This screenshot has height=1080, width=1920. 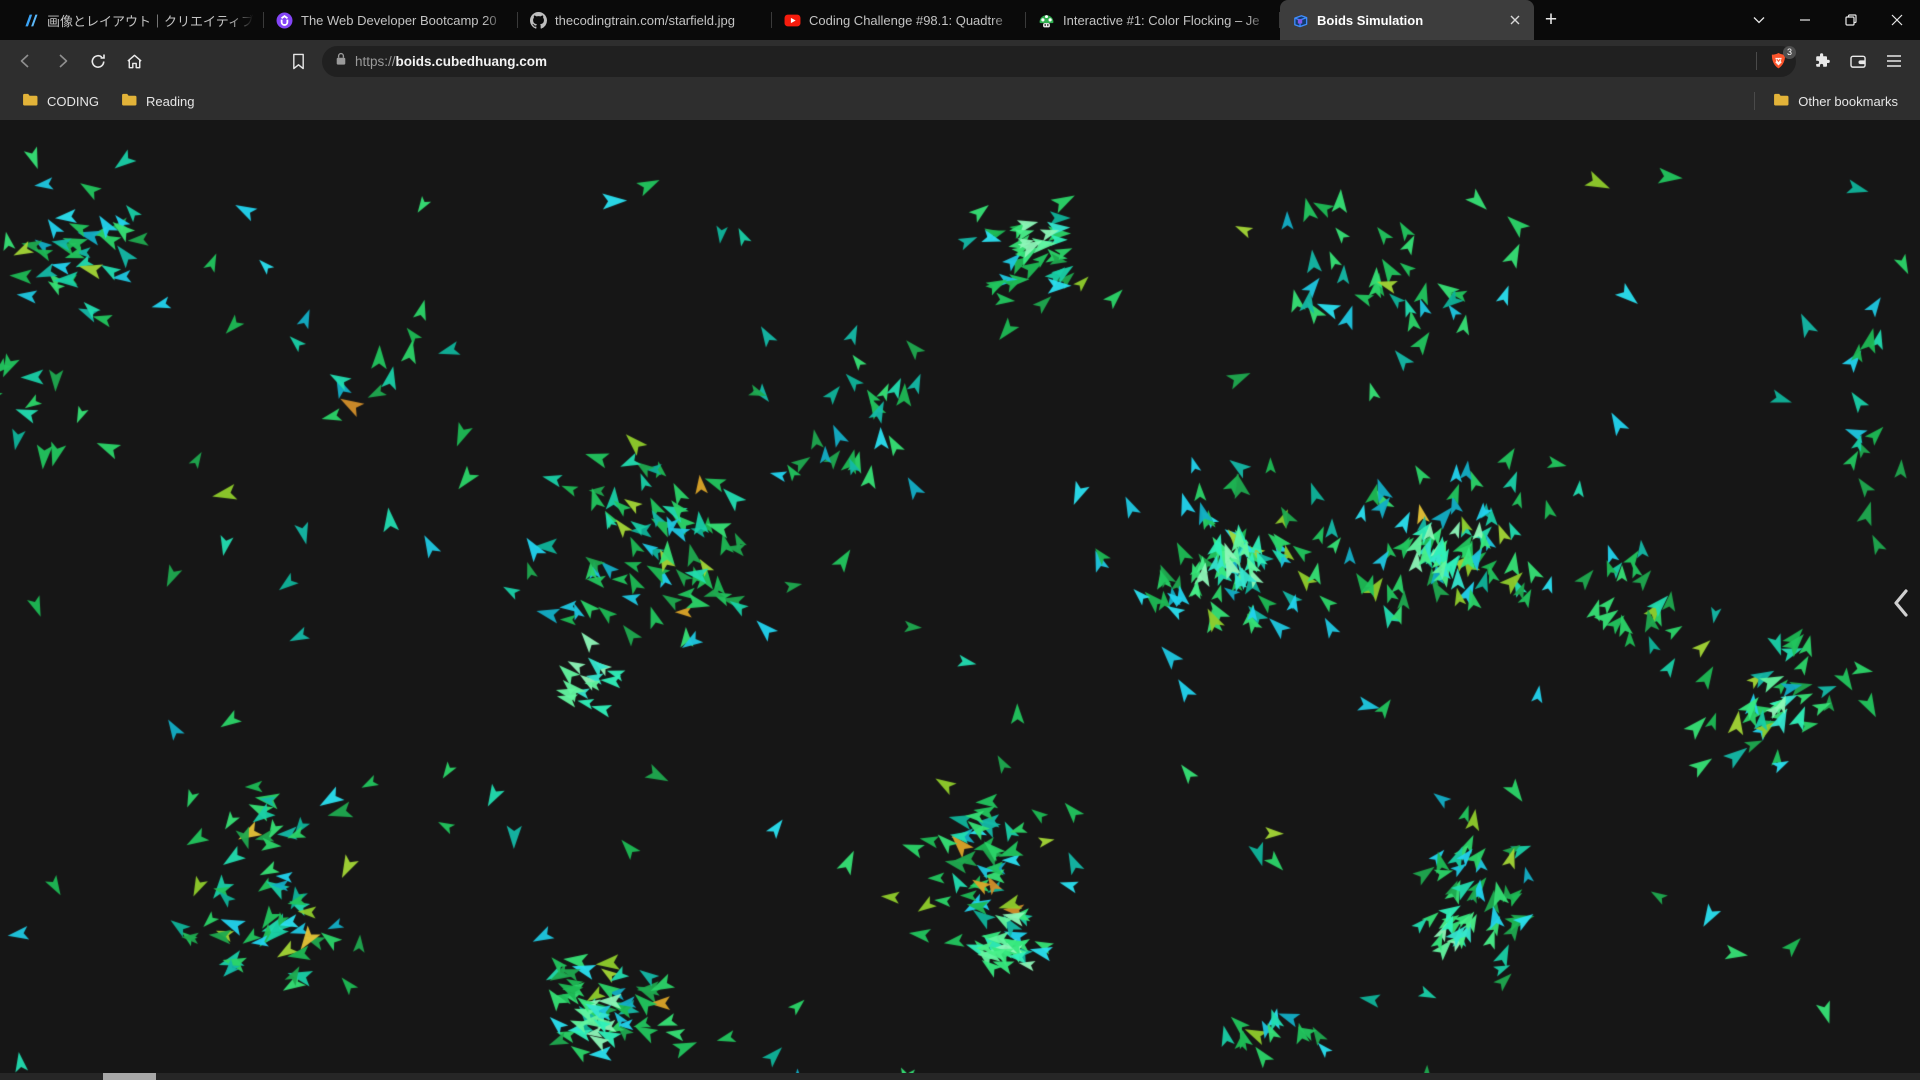 What do you see at coordinates (1901, 603) in the screenshot?
I see `panel-expand-chevron-icon` at bounding box center [1901, 603].